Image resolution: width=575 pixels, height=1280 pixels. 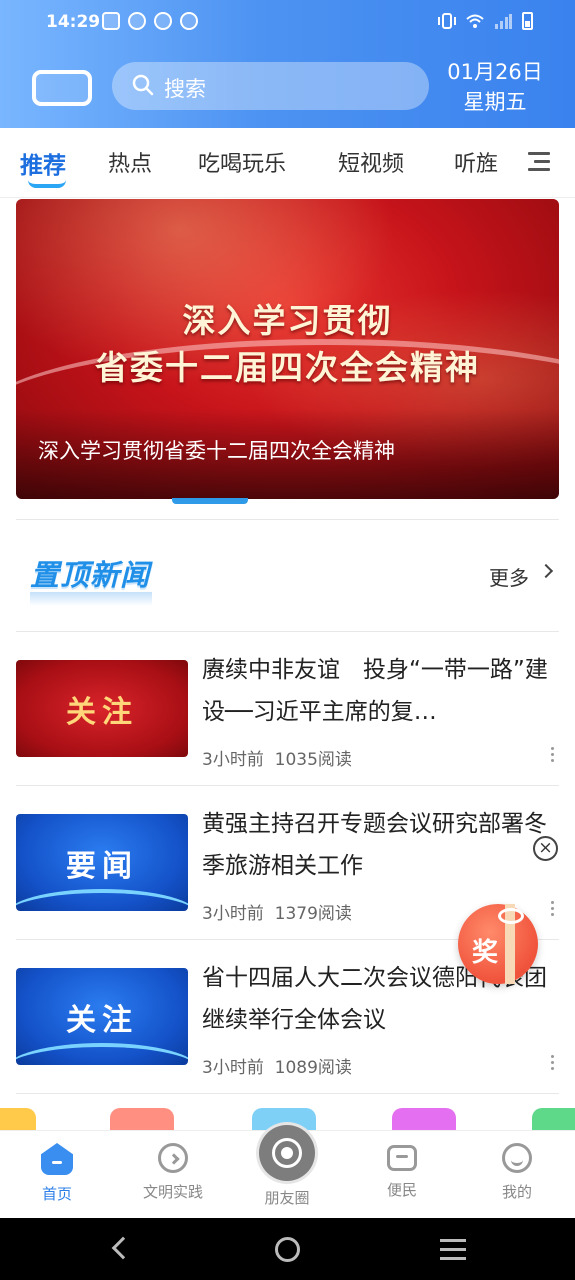 I want to click on nav-civilization: 文明实践, so click(x=173, y=1172).